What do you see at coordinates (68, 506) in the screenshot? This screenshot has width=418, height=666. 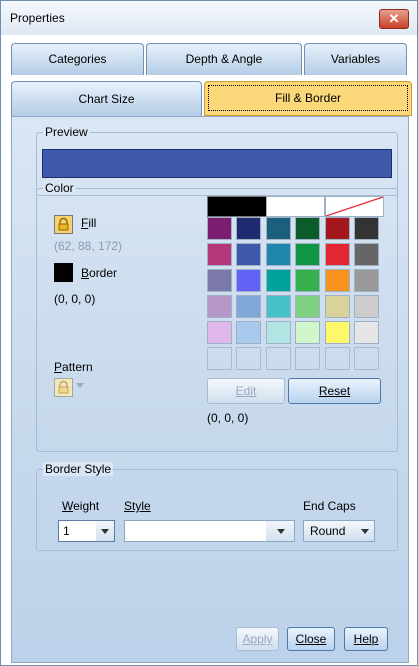 I see `weight-accel: W` at bounding box center [68, 506].